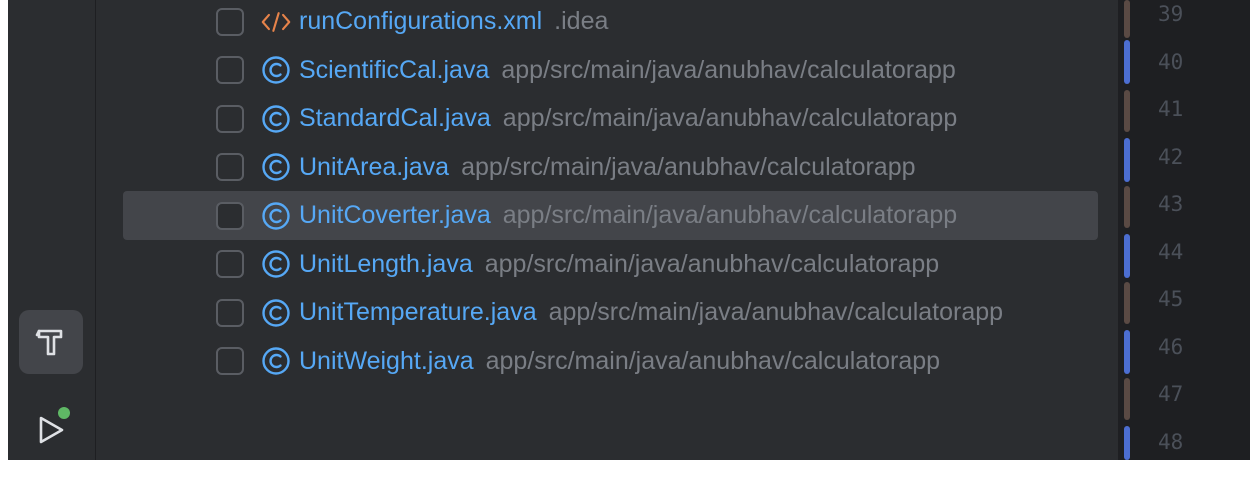 This screenshot has width=1250, height=487. Describe the element at coordinates (276, 22) in the screenshot. I see `xml-icon` at that location.